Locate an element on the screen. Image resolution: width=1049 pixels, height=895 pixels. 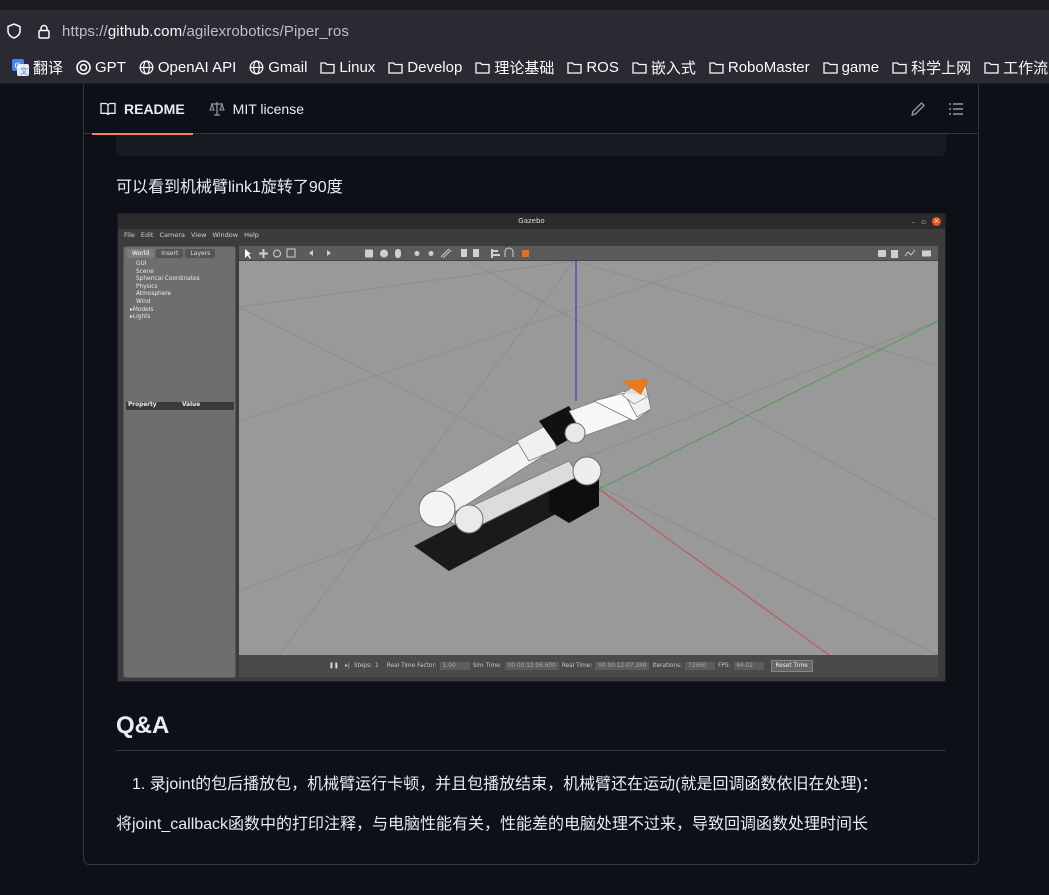
tab-license: MIT license is located at coordinates (256, 109).